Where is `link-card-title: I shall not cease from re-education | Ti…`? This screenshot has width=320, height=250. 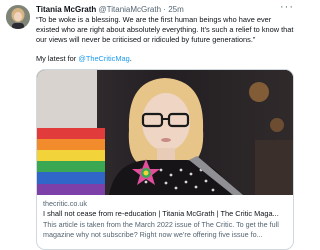
link-card-title: I shall not cease from re-education | Ti… is located at coordinates (167, 214).